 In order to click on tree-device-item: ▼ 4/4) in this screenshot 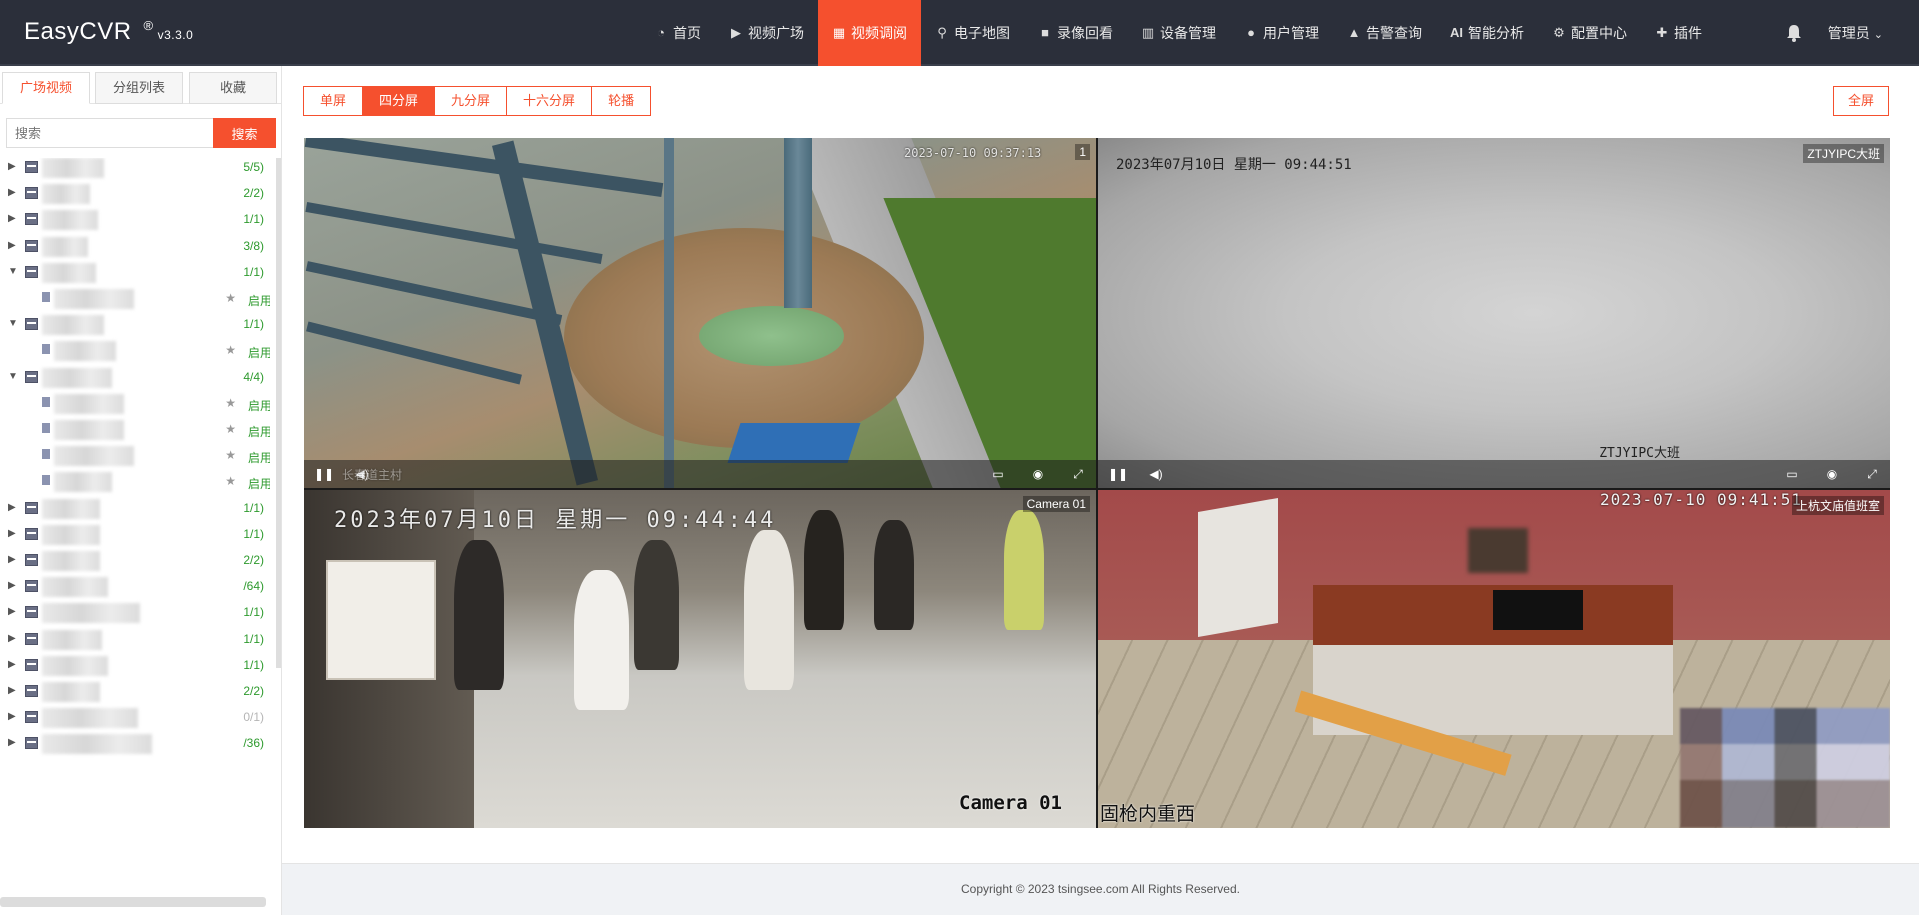, I will do `click(135, 377)`.